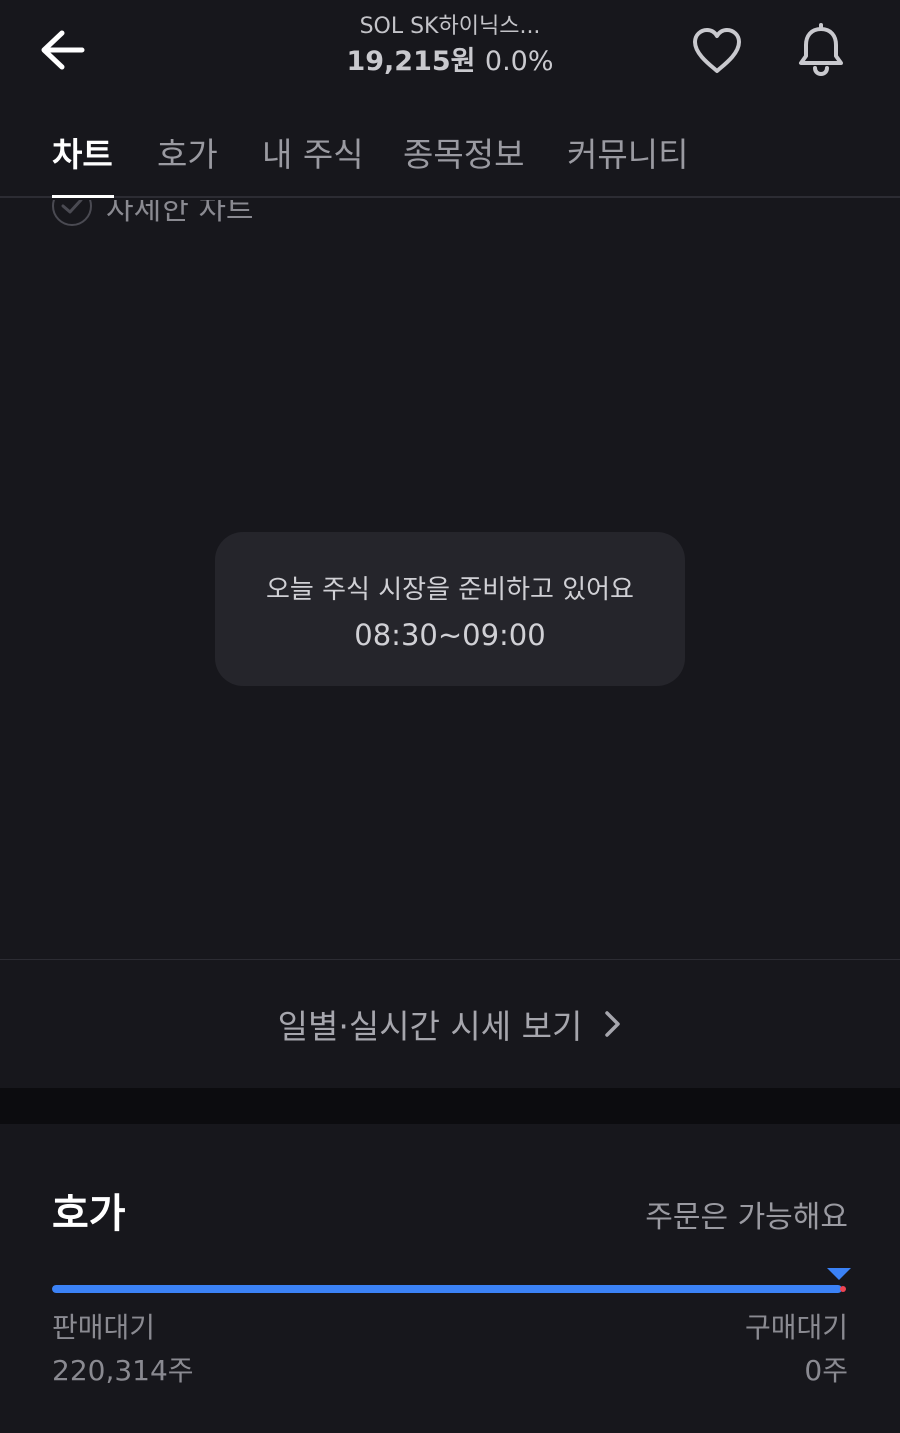 The width and height of the screenshot is (900, 1433). I want to click on stock-change-rate: 0.0%, so click(519, 61).